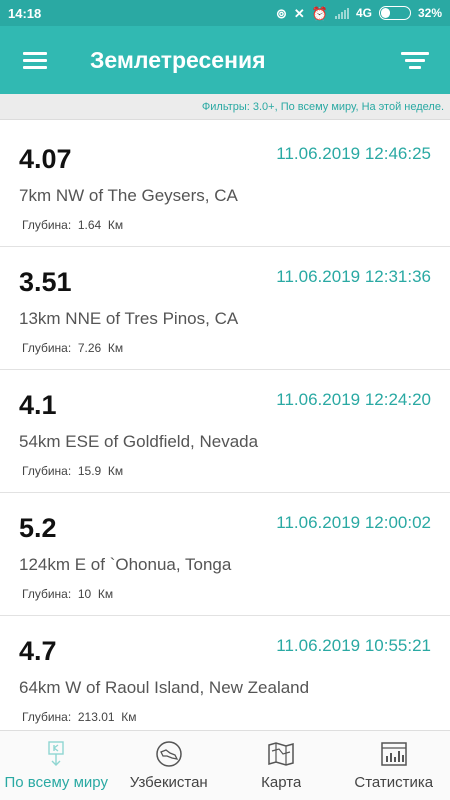  I want to click on nav-label-uzbekistan: Узбекистан, so click(168, 782).